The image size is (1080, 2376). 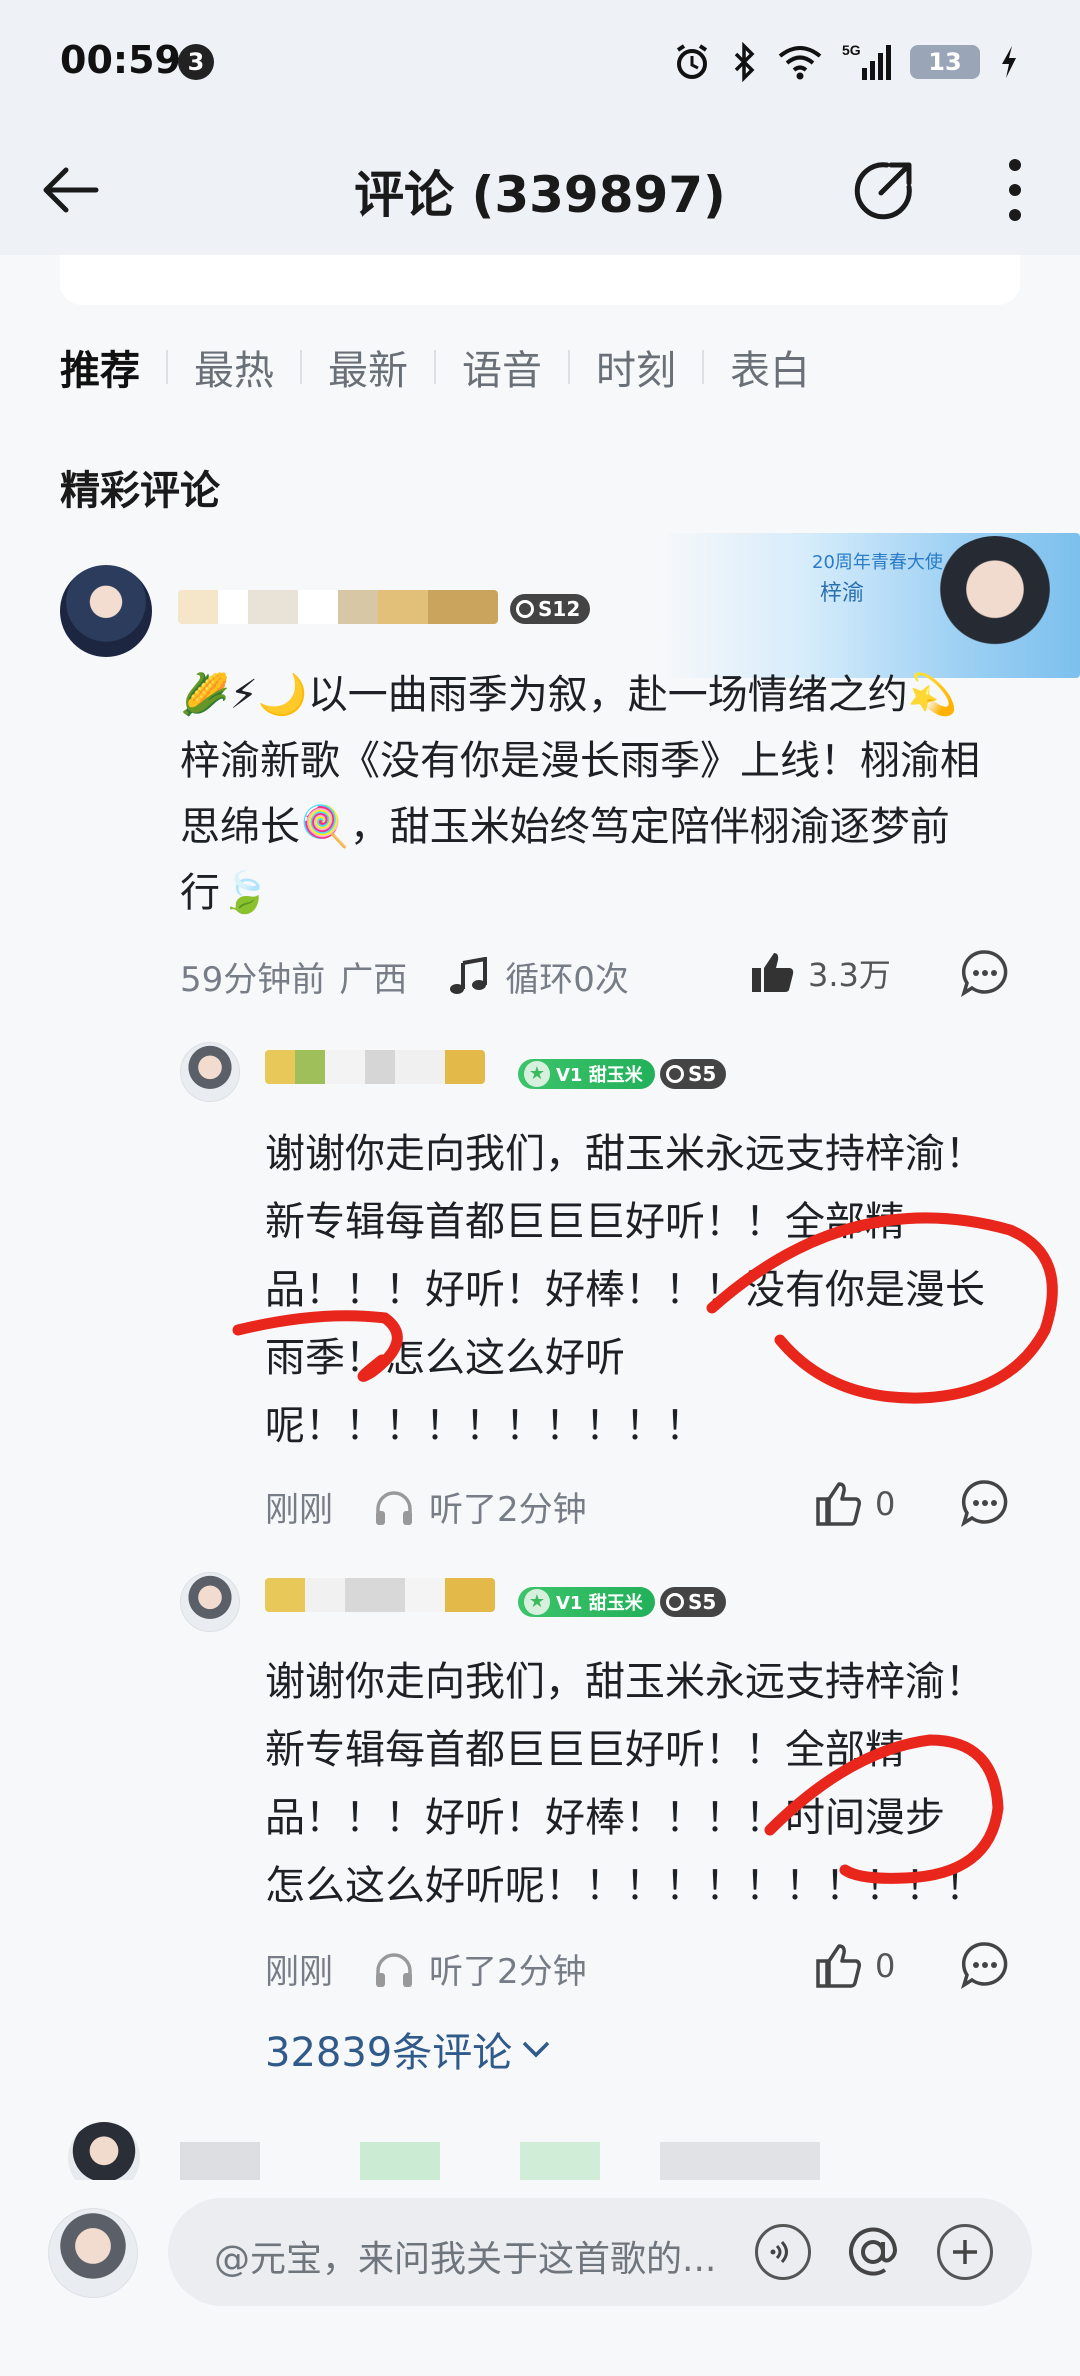 I want to click on more-vertical-icon, so click(x=1015, y=190).